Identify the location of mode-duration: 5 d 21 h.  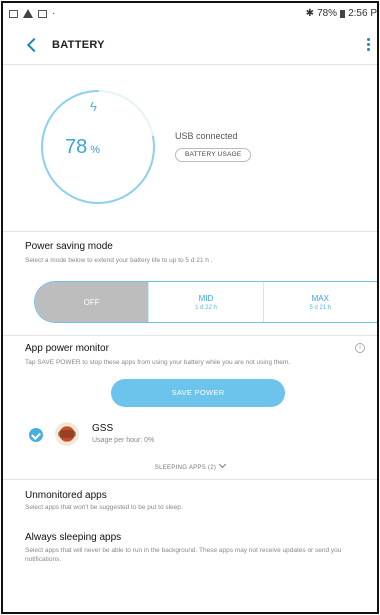
(320, 307).